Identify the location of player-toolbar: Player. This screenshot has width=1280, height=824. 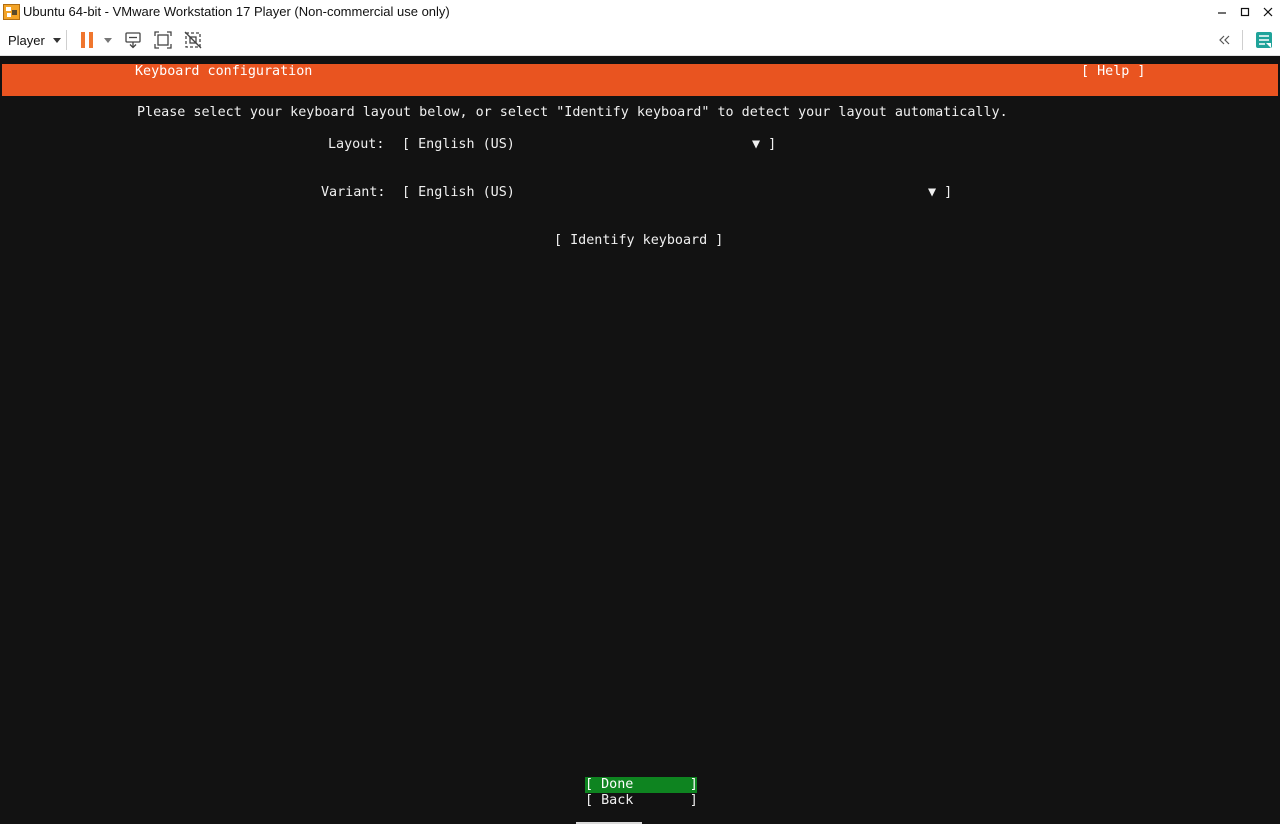
(640, 40).